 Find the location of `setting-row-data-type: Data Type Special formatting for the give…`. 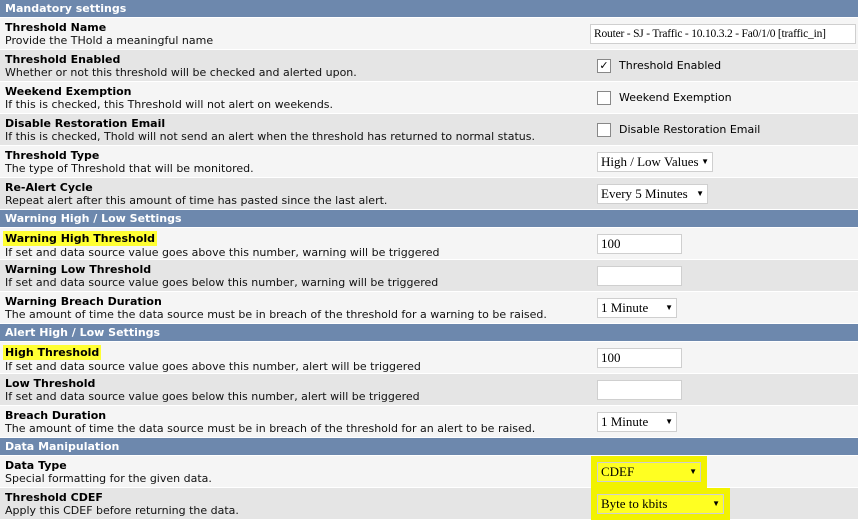

setting-row-data-type: Data Type Special formatting for the give… is located at coordinates (429, 472).